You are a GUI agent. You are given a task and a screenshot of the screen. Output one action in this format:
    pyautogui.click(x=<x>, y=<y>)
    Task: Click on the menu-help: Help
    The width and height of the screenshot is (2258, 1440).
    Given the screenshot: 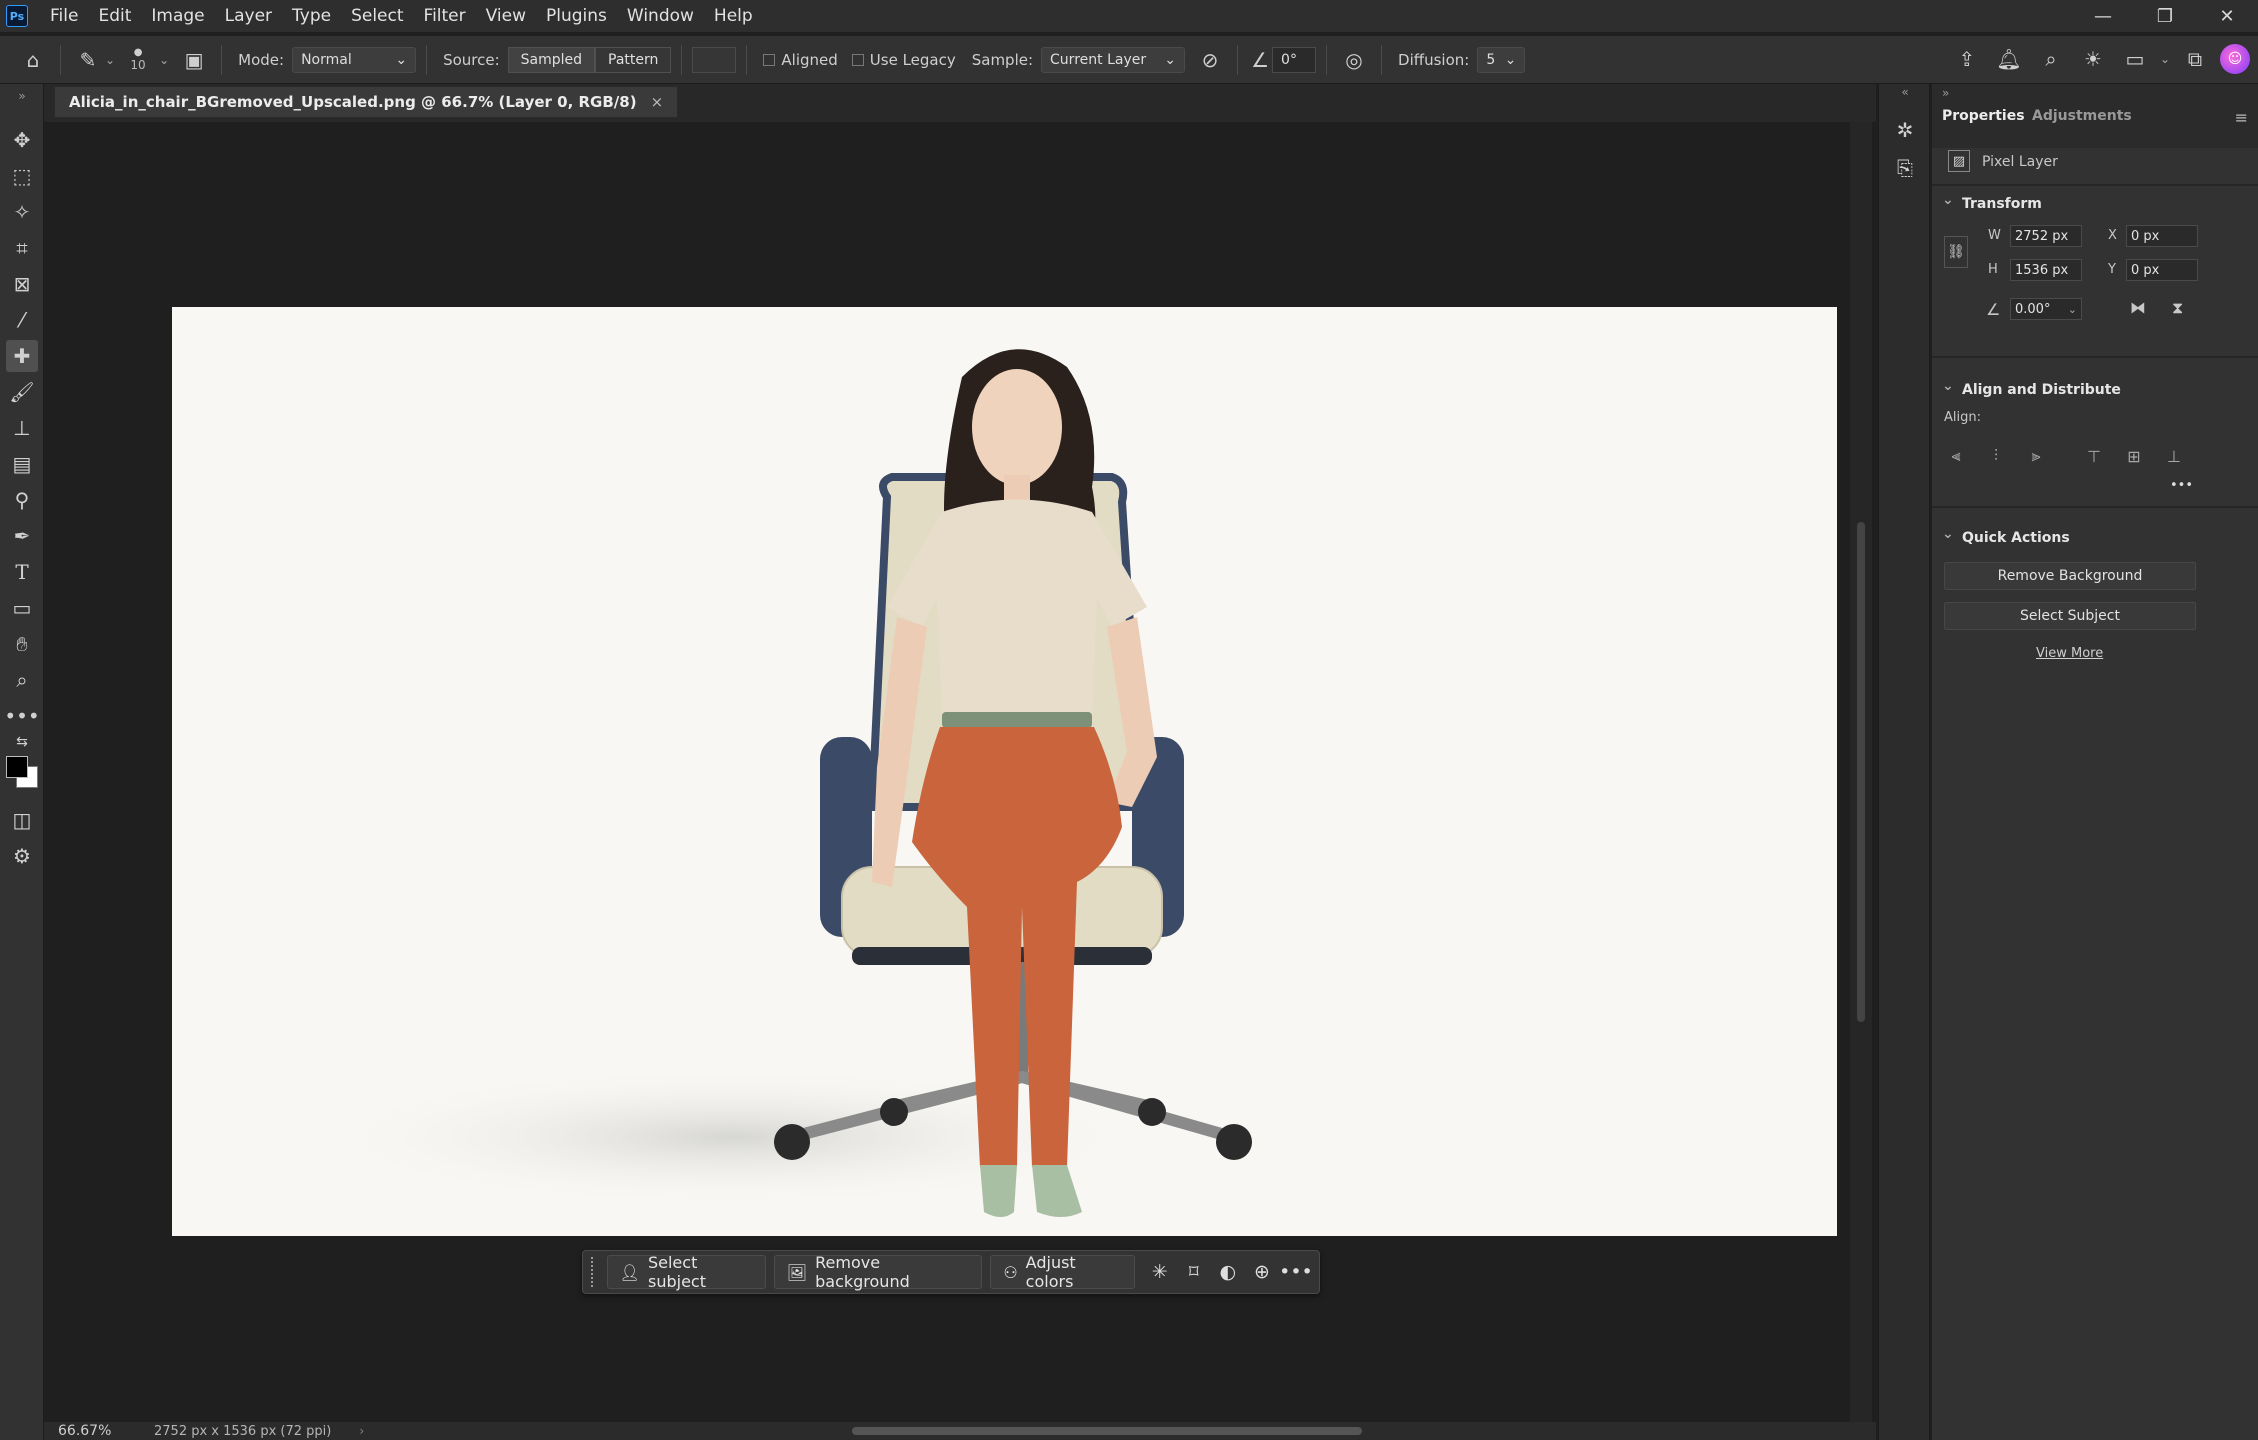 What is the action you would take?
    pyautogui.click(x=733, y=16)
    